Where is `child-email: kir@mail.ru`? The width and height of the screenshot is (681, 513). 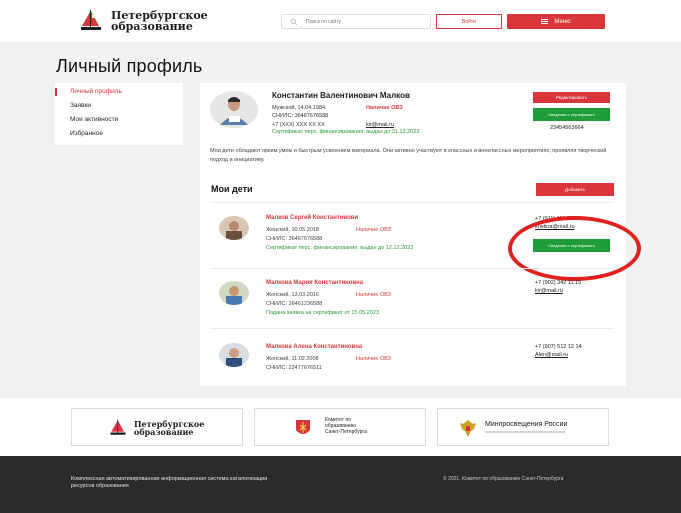
child-email: kir@mail.ru is located at coordinates (549, 291).